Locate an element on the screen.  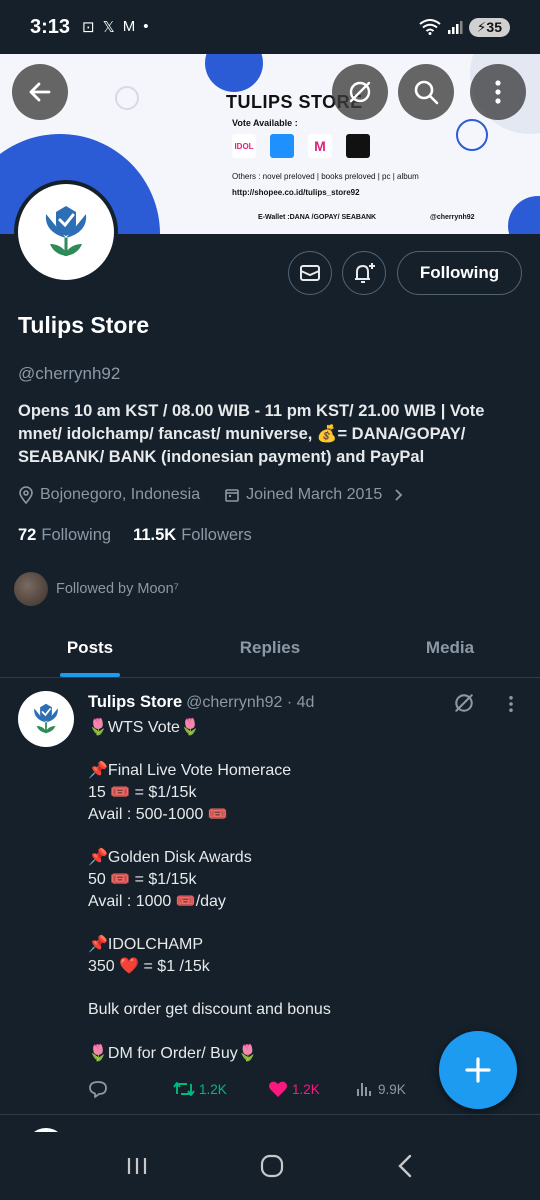
like-button: 1.2K is located at coordinates (312, 1089).